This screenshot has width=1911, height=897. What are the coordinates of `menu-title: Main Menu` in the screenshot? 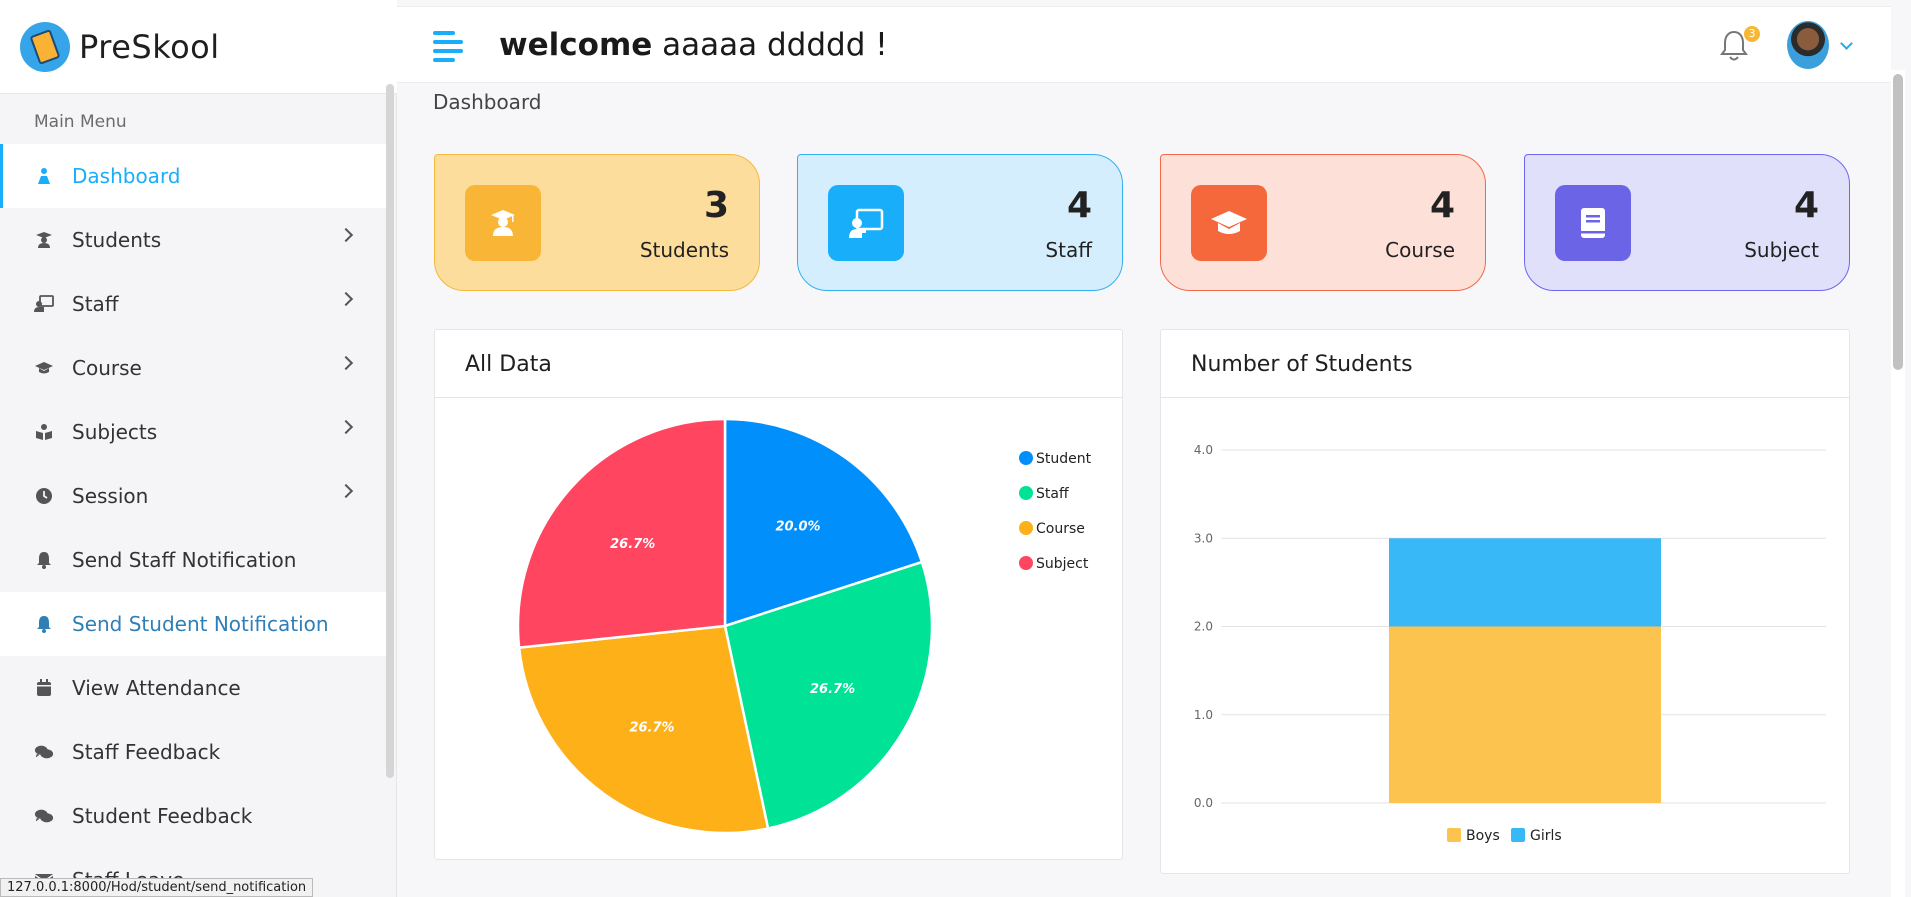 It's located at (80, 122).